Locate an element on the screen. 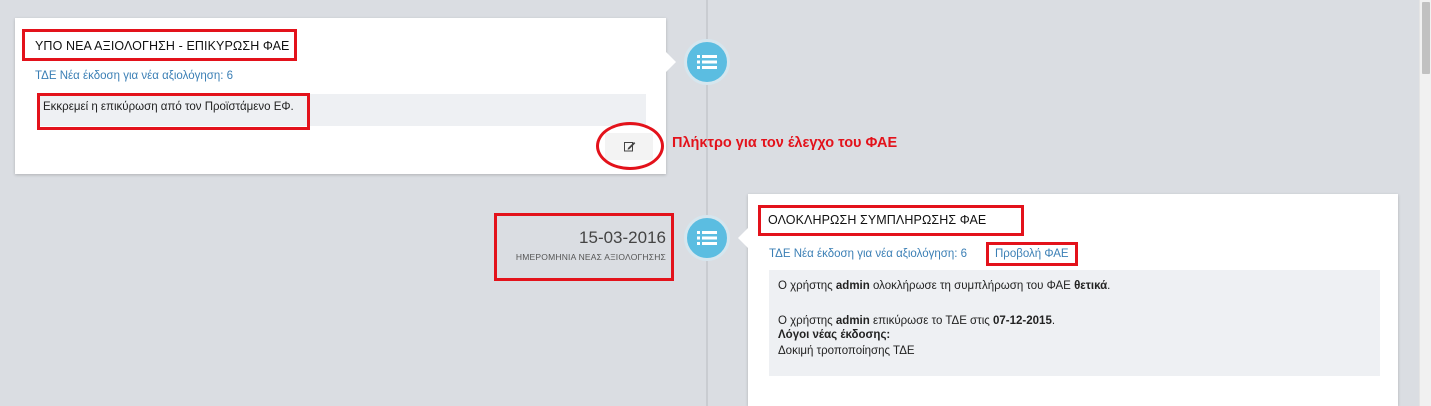 The image size is (1431, 406). highlight-box-message is located at coordinates (173, 111).